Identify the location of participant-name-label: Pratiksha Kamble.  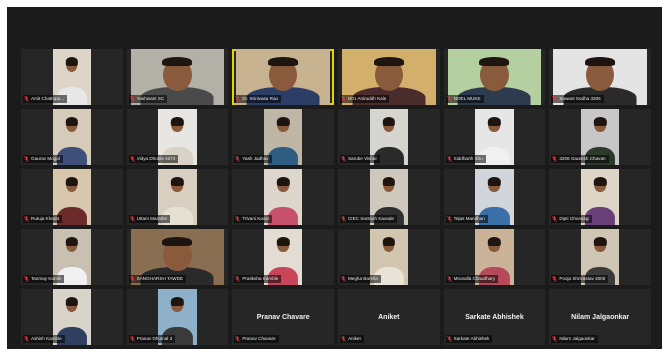
(258, 279).